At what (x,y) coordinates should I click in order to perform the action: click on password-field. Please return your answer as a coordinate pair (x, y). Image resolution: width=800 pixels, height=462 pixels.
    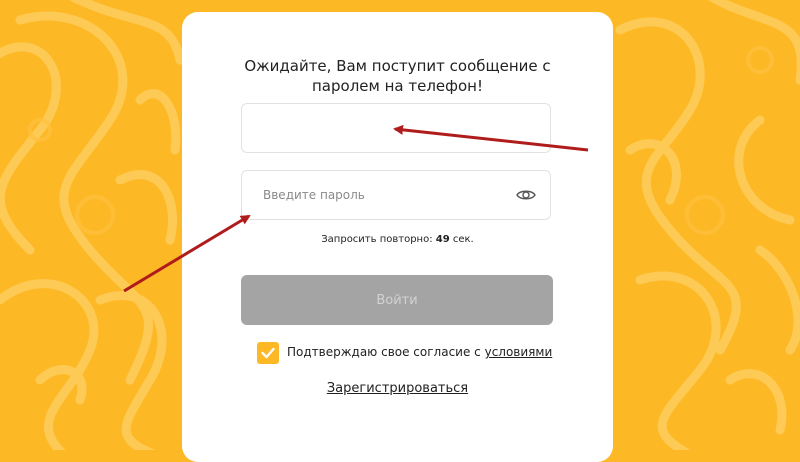
    Looking at the image, I should click on (396, 195).